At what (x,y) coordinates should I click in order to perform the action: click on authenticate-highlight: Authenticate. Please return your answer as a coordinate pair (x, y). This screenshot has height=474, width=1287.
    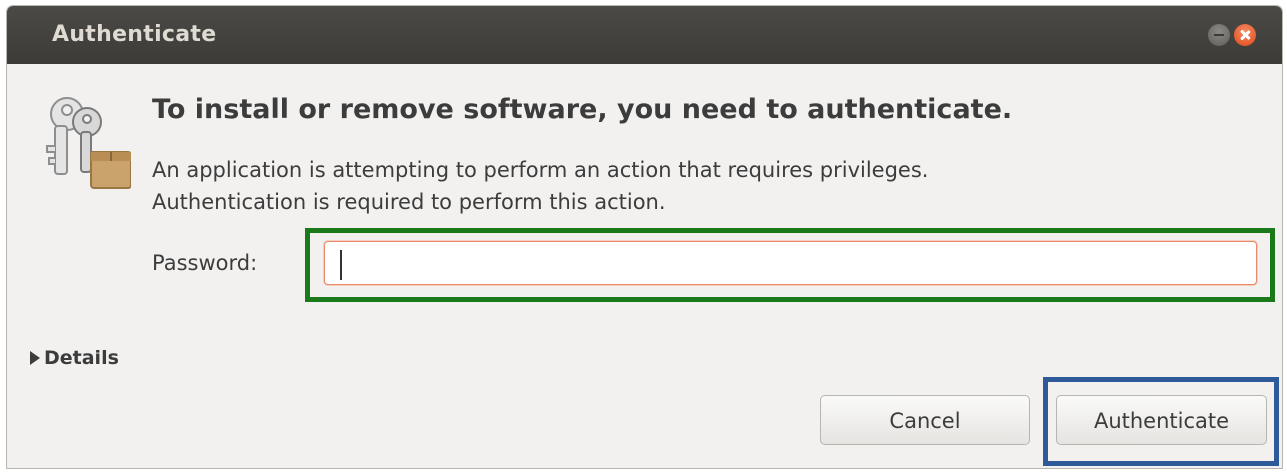
    Looking at the image, I should click on (1161, 421).